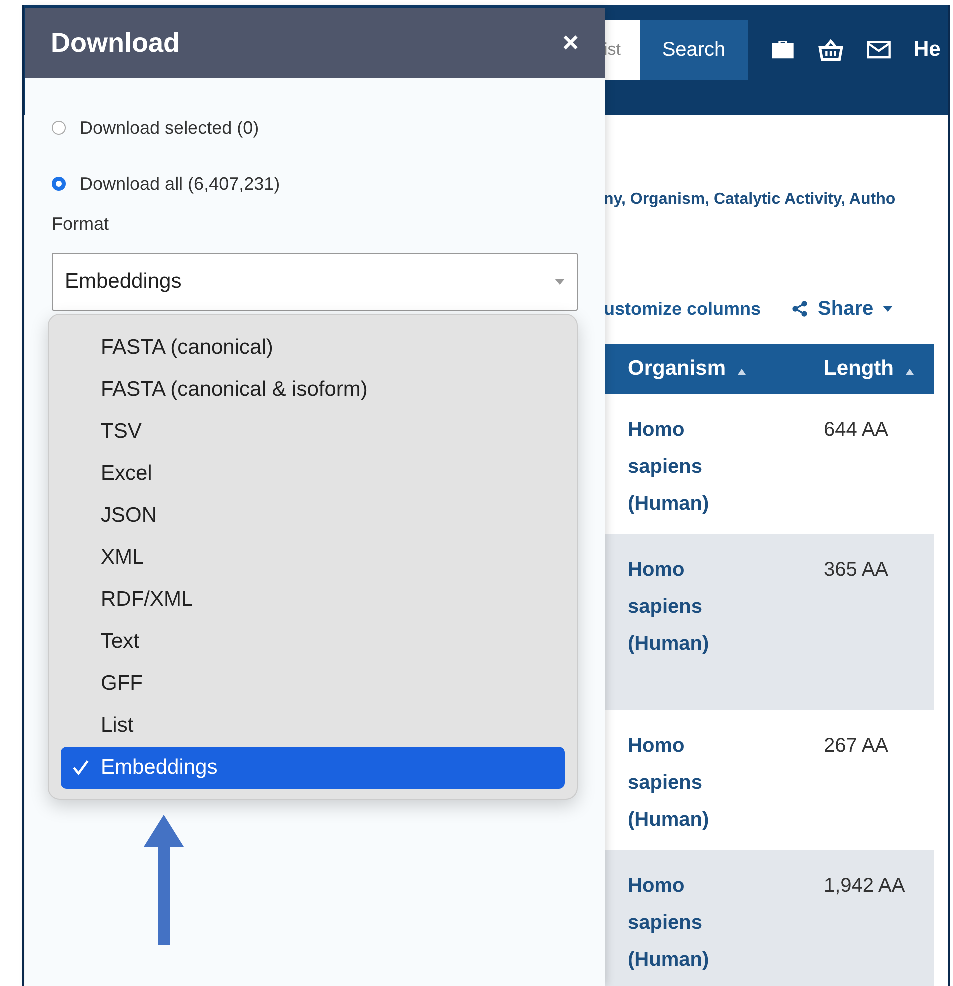 The width and height of the screenshot is (953, 986). I want to click on table-cell: 365 AA, so click(856, 570).